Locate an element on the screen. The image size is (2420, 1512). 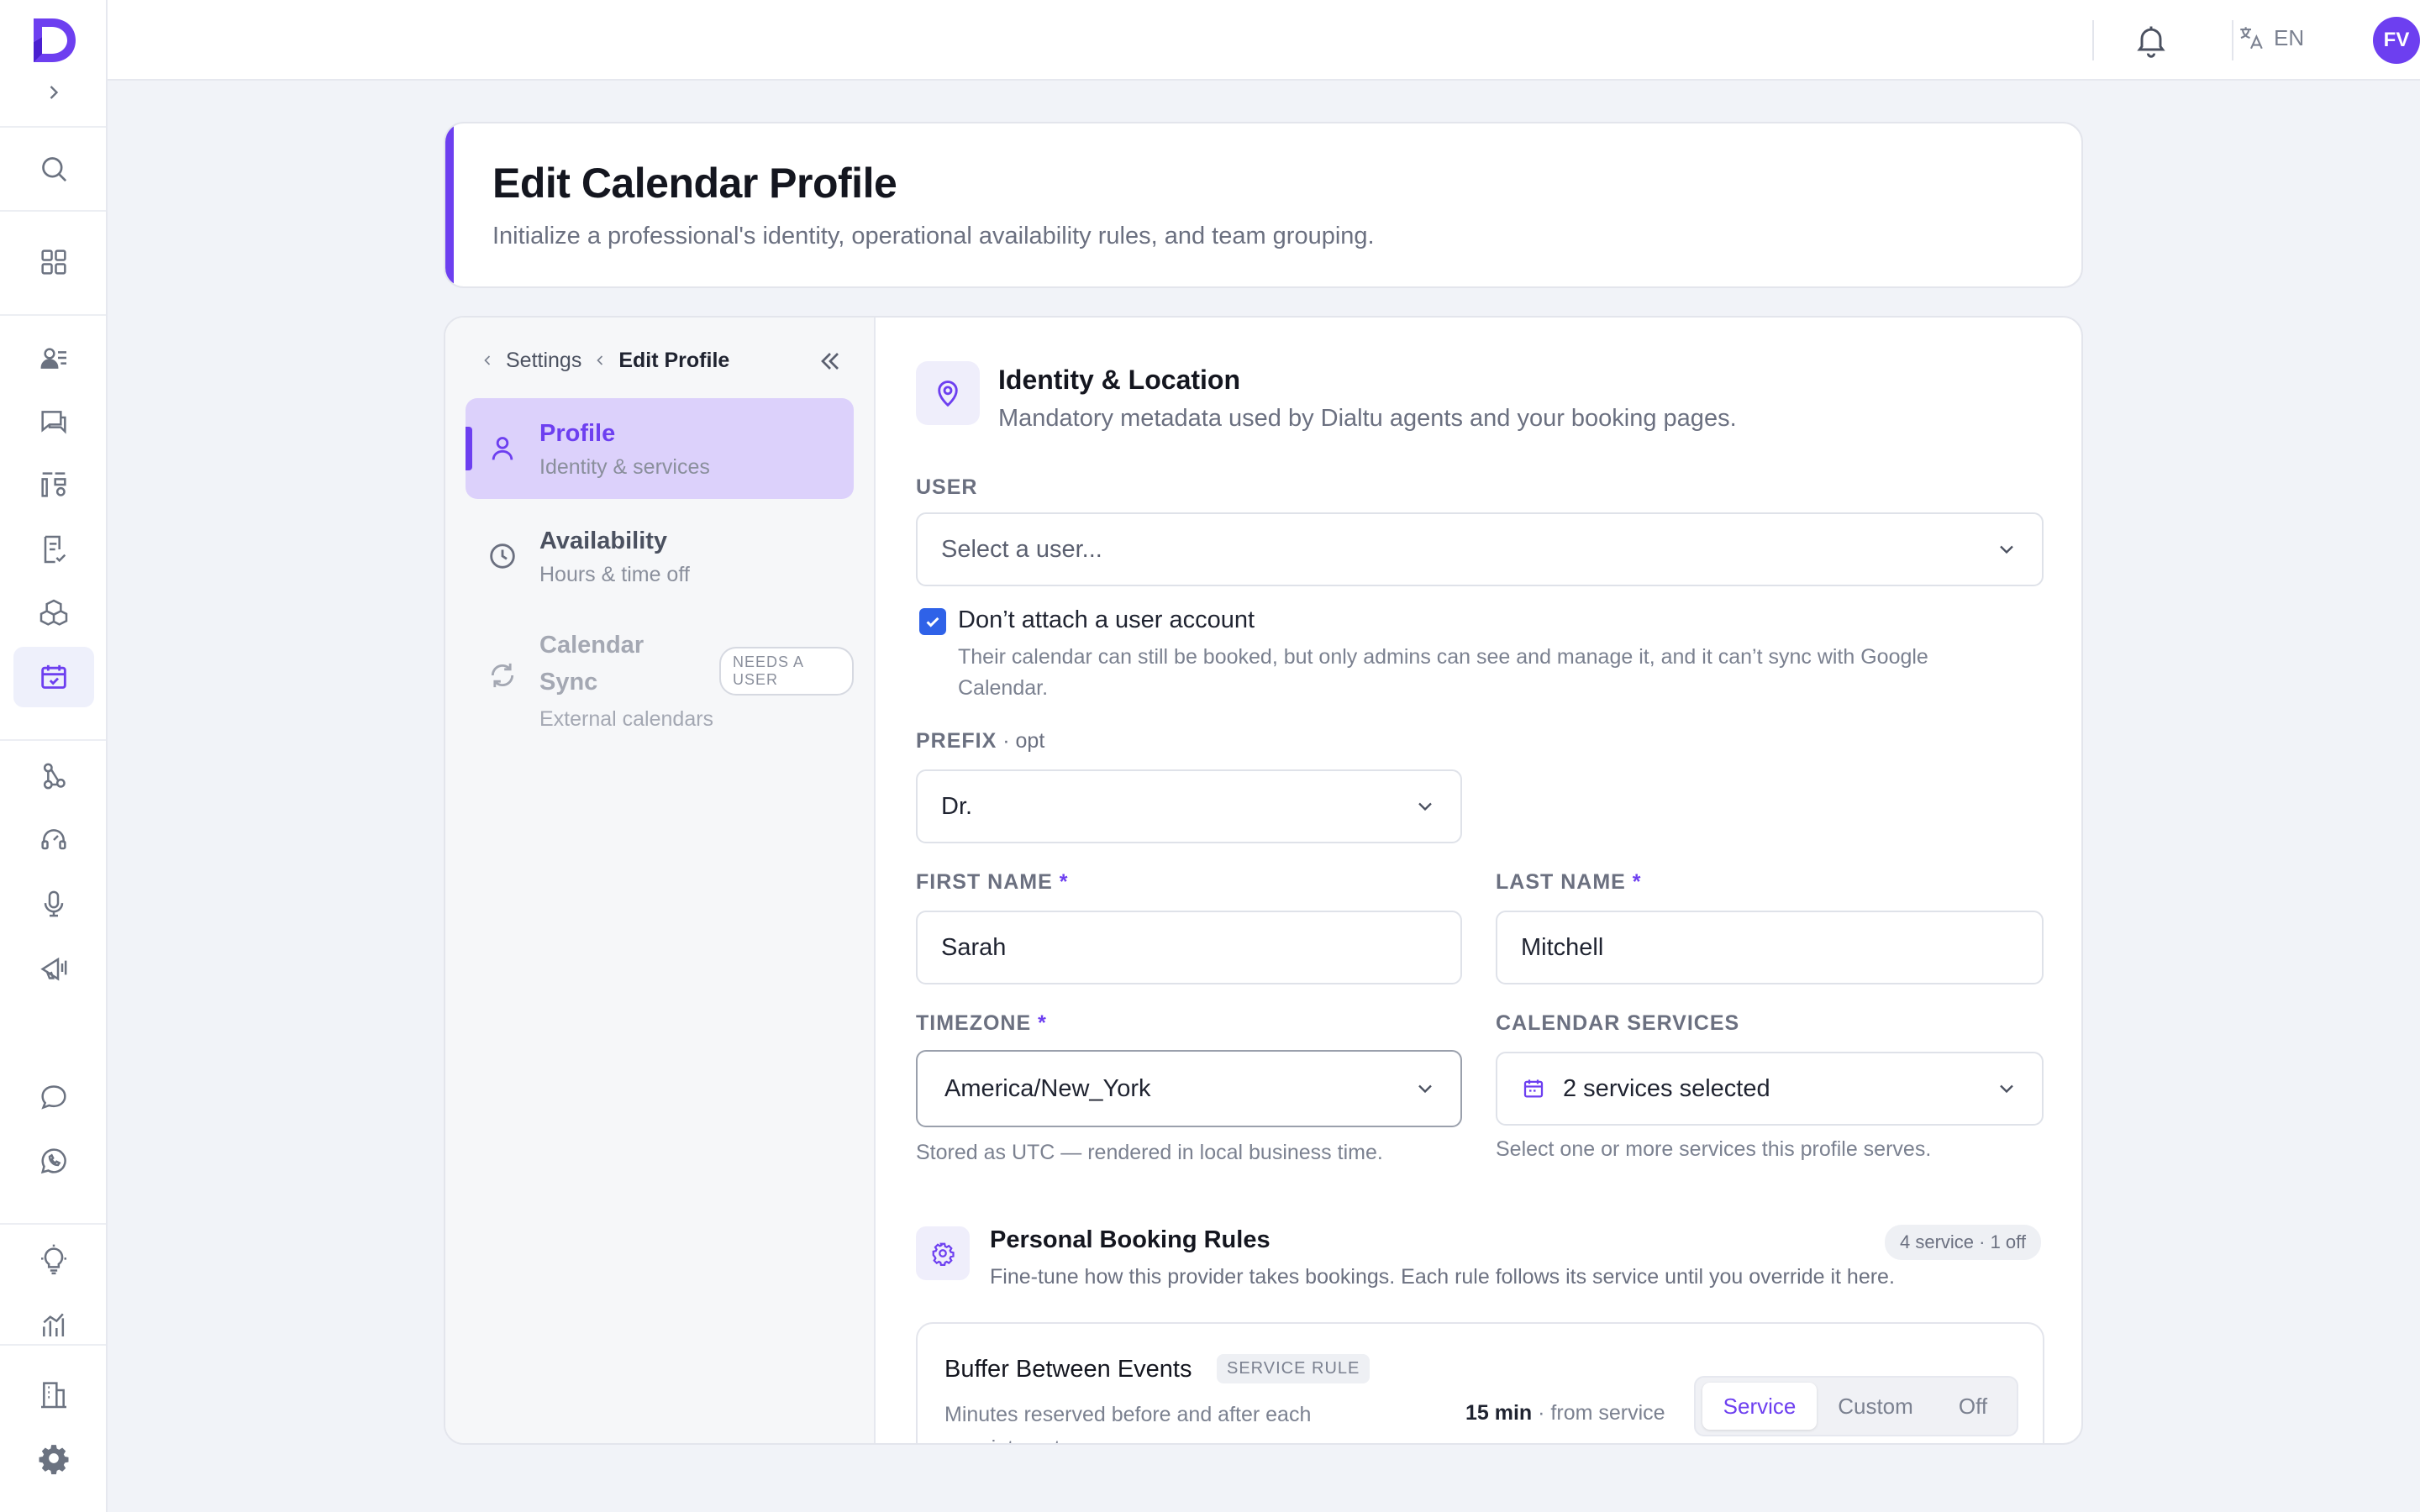
user-field-label: USER is located at coordinates (947, 487).